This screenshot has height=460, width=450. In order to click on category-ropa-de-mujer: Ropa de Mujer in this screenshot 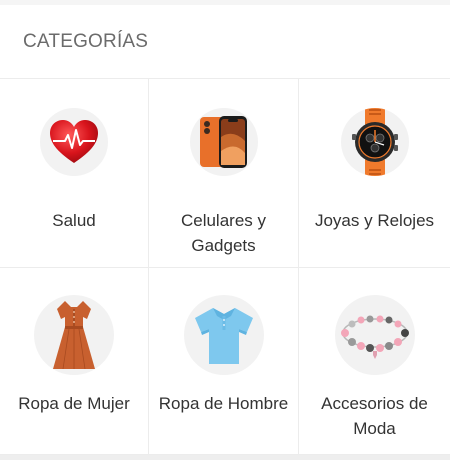, I will do `click(74, 361)`.